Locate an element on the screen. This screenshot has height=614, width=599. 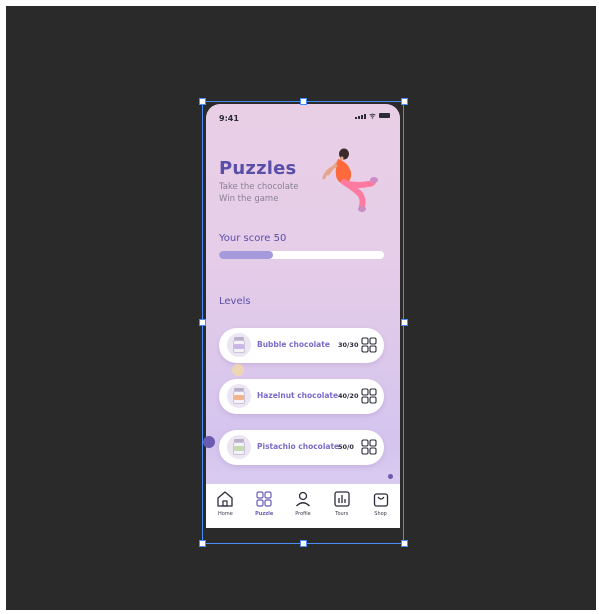
resize-handle-right is located at coordinates (404, 322).